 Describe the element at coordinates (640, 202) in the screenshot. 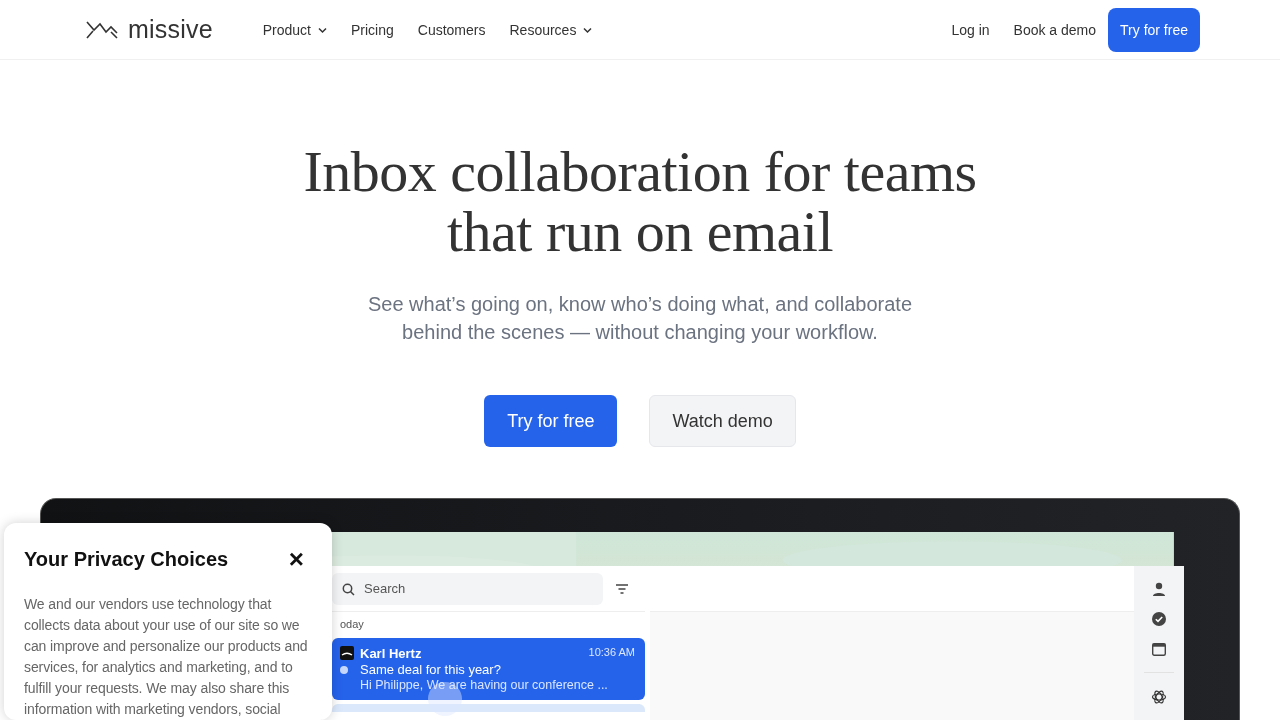

I see `hero-title: Inbox collaboration for teams that run on email` at that location.